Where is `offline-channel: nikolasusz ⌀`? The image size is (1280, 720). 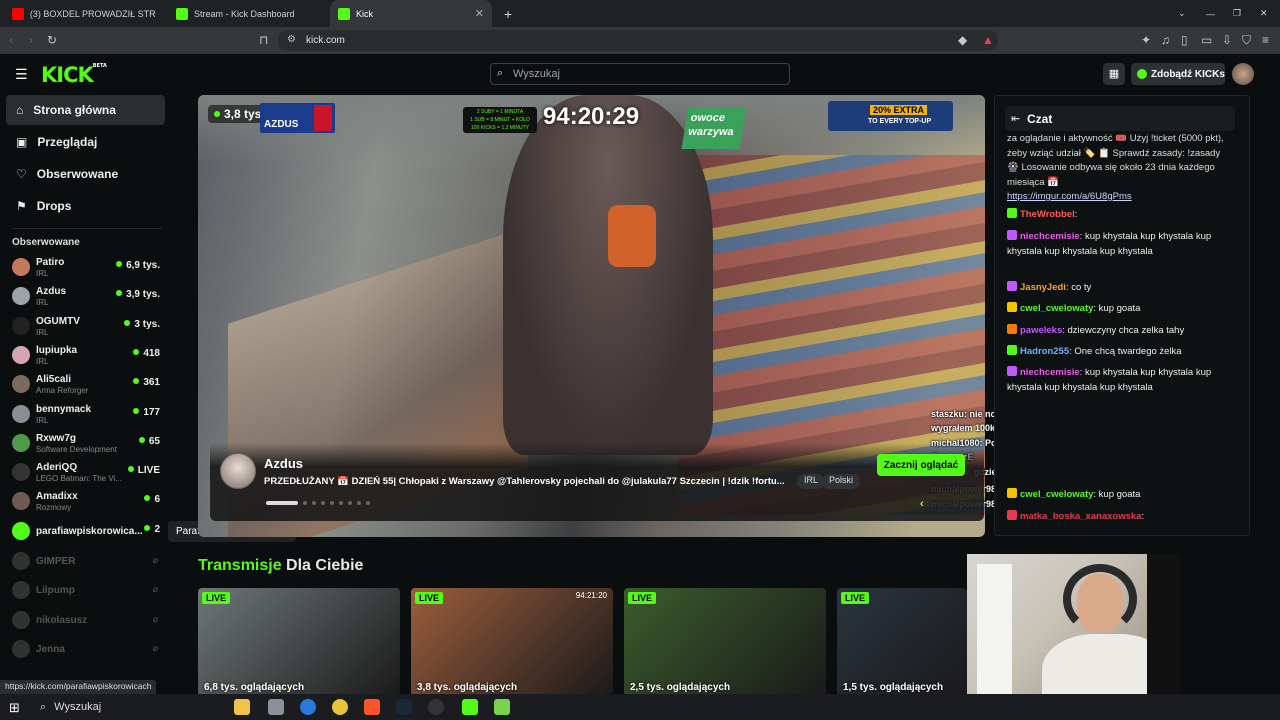 offline-channel: nikolasusz ⌀ is located at coordinates (86, 621).